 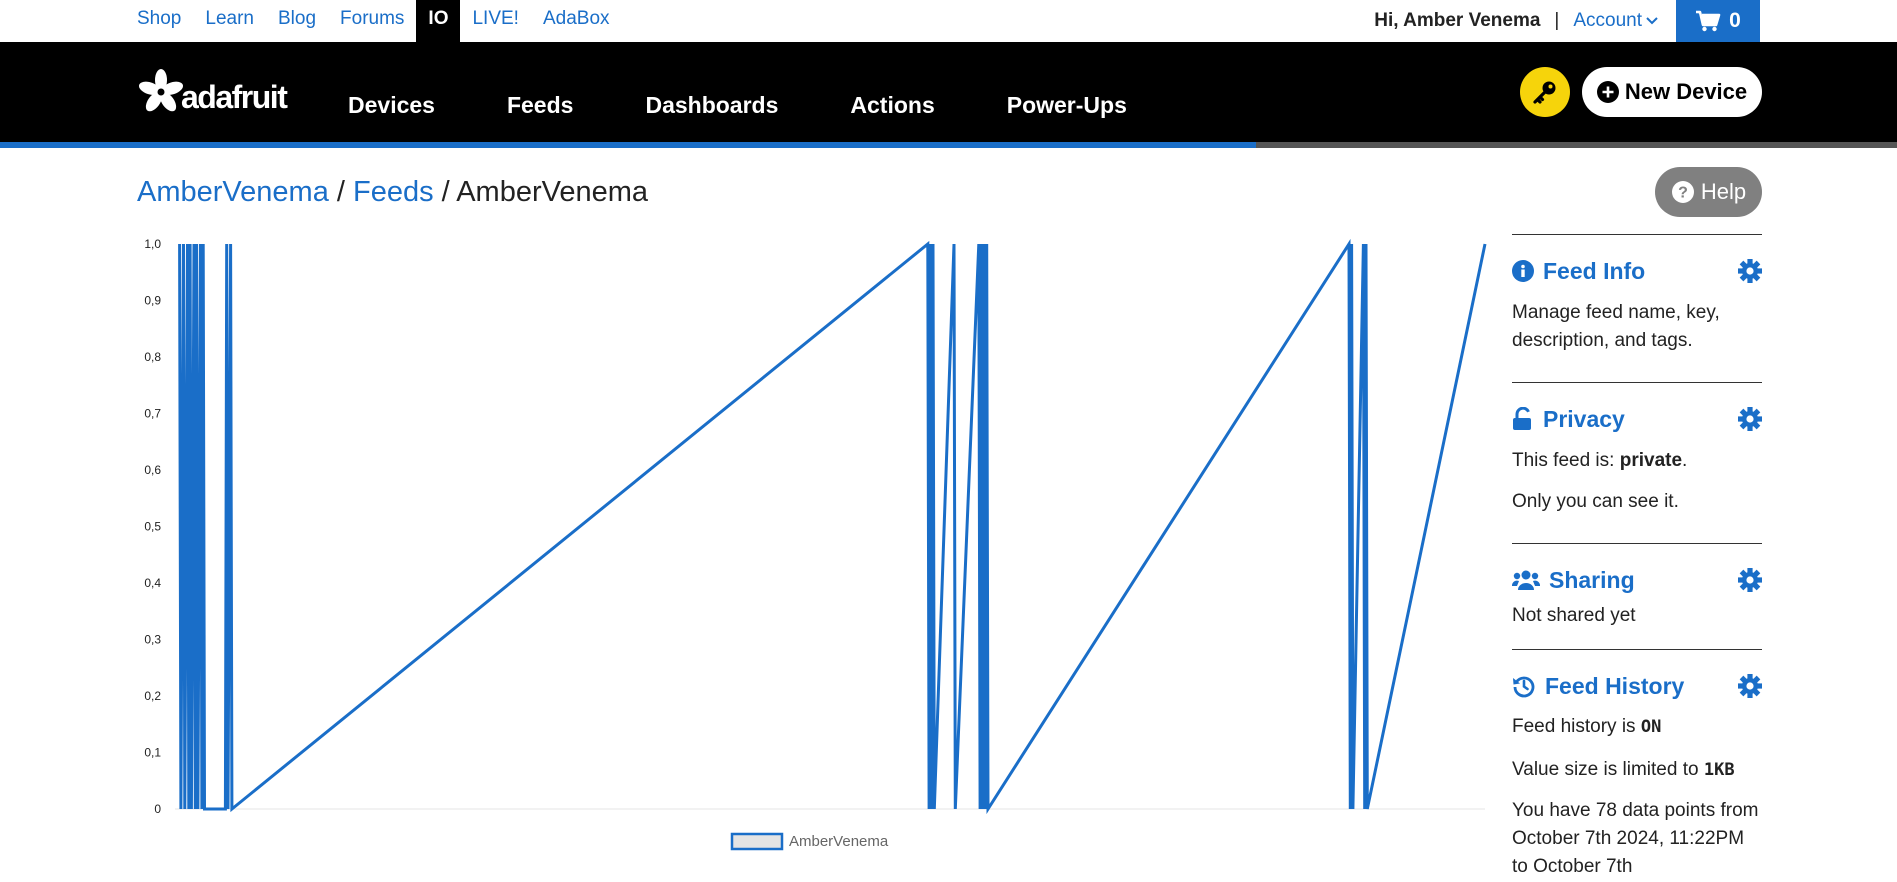 I want to click on progress-bar, so click(x=948, y=145).